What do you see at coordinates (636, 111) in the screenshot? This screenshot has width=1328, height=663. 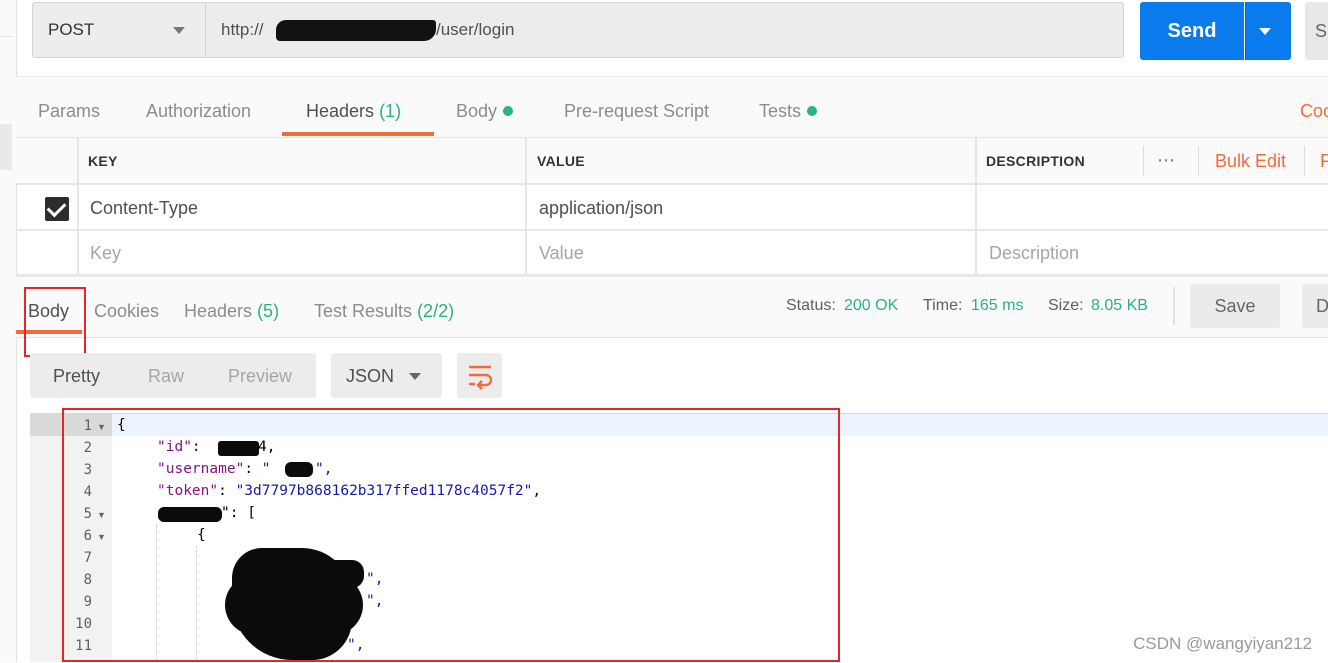 I see `tab-prerequest-script: Pre-request Script` at bounding box center [636, 111].